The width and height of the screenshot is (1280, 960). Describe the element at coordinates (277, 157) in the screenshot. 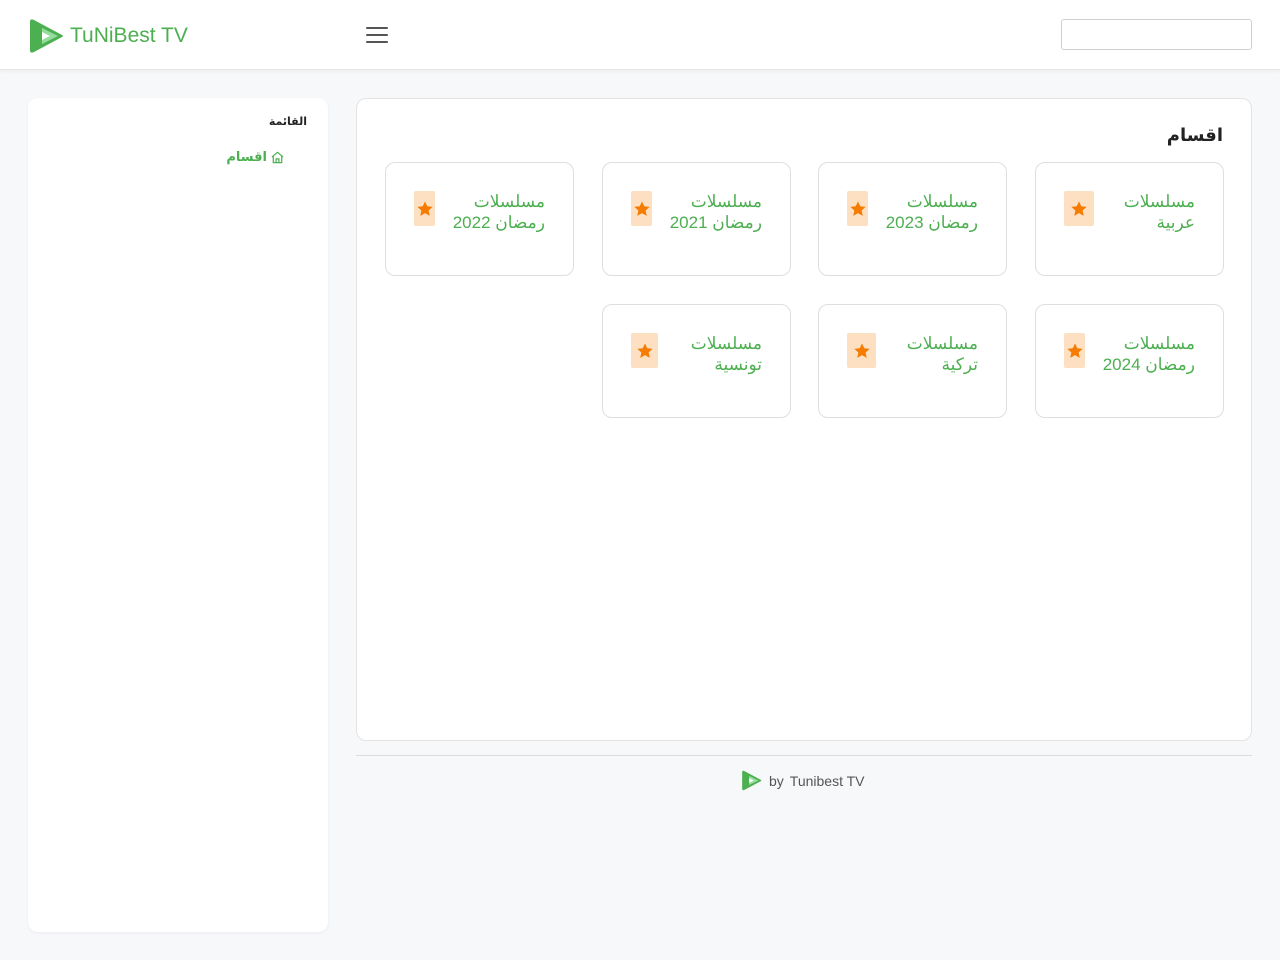

I see `home-icon` at that location.